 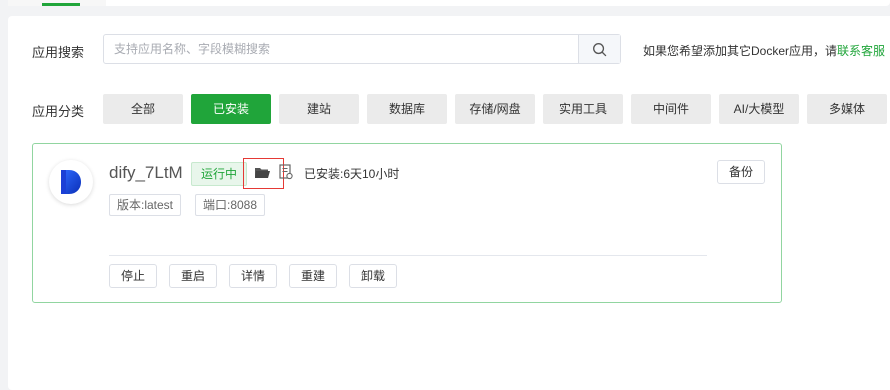 What do you see at coordinates (230, 205) in the screenshot?
I see `port-tag: 端口:8088` at bounding box center [230, 205].